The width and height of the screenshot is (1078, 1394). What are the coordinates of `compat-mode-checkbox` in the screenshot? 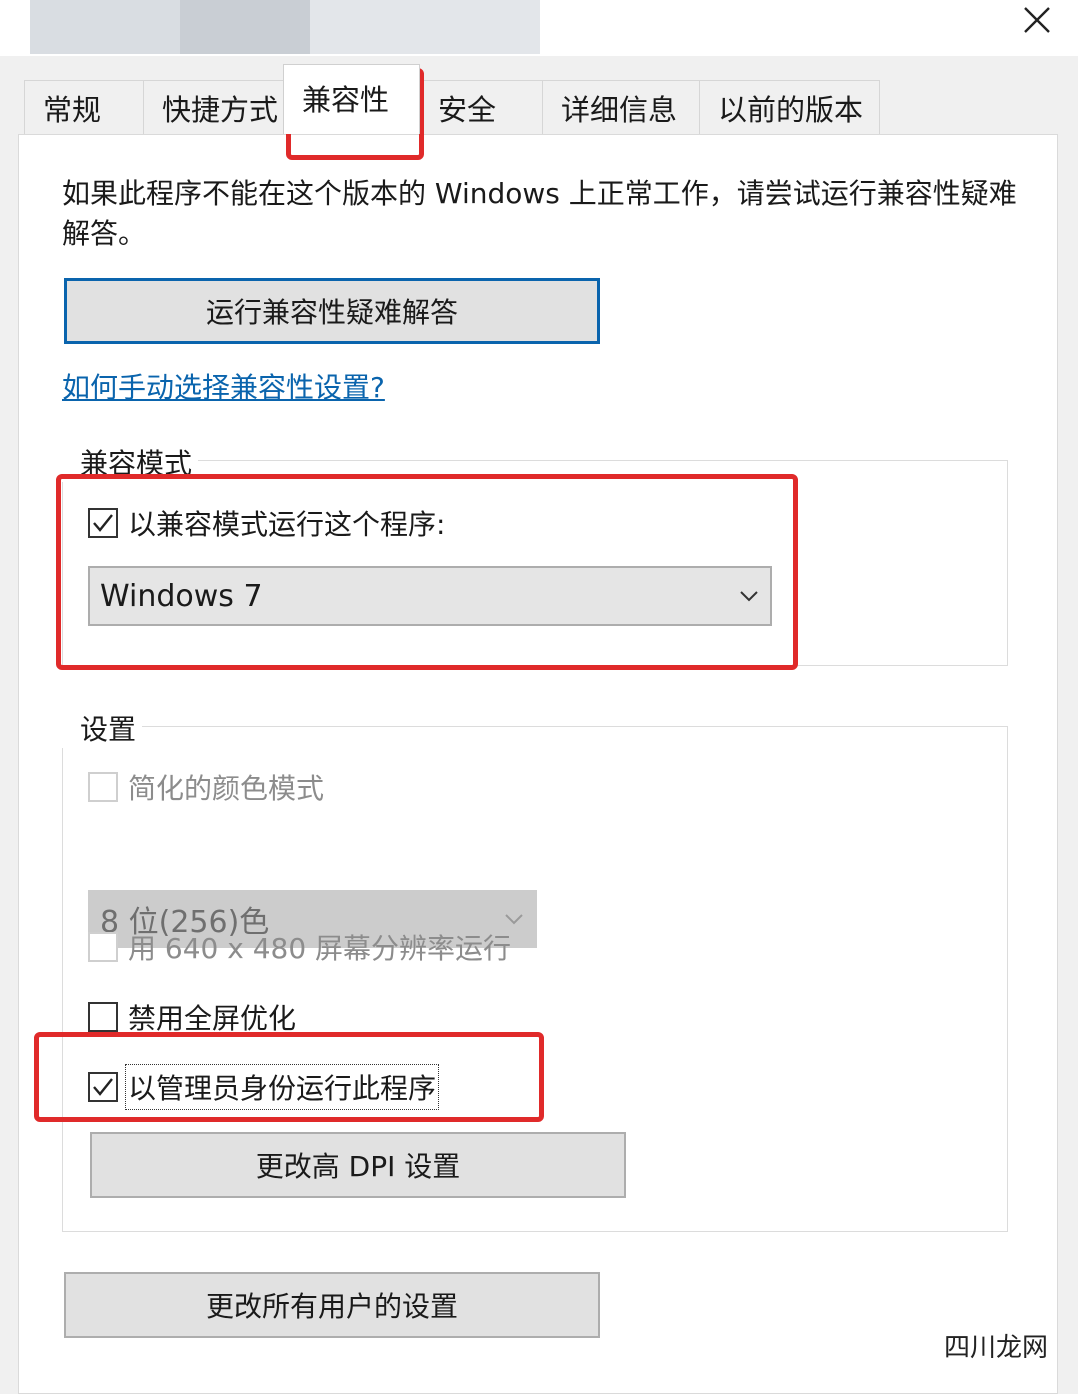 It's located at (103, 523).